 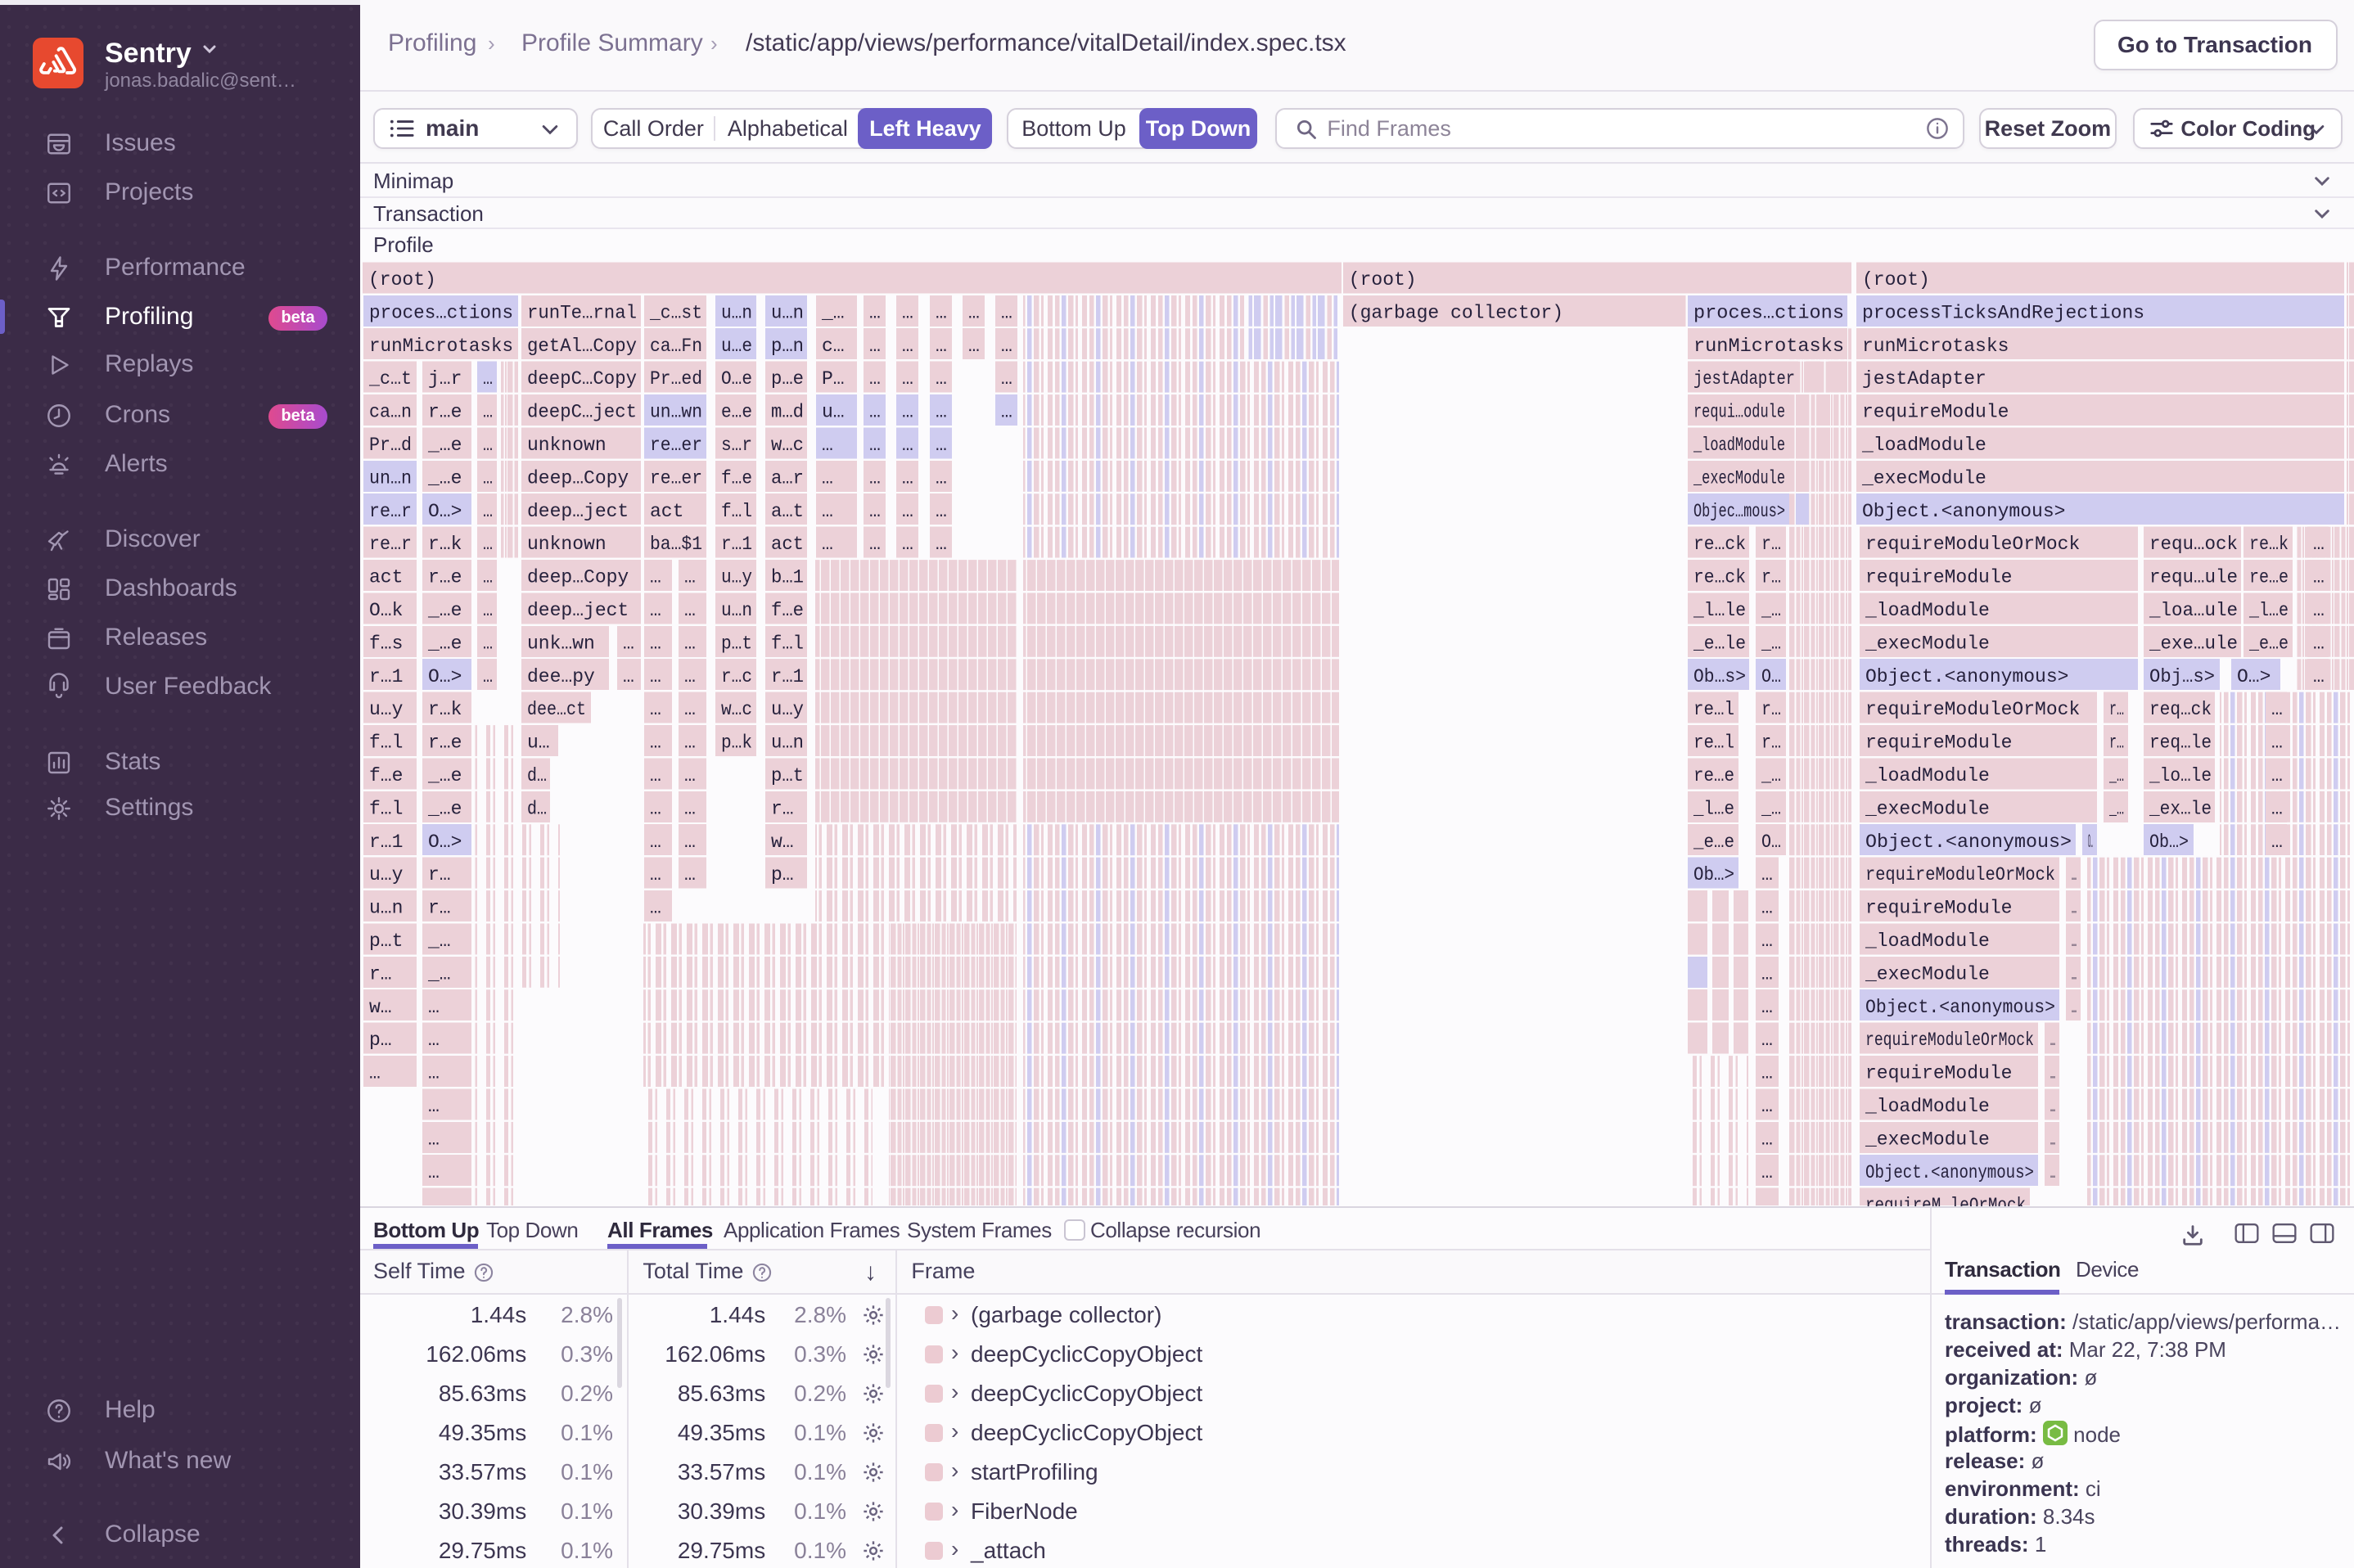 I want to click on svg-text: requ…ule, so click(x=2193, y=577).